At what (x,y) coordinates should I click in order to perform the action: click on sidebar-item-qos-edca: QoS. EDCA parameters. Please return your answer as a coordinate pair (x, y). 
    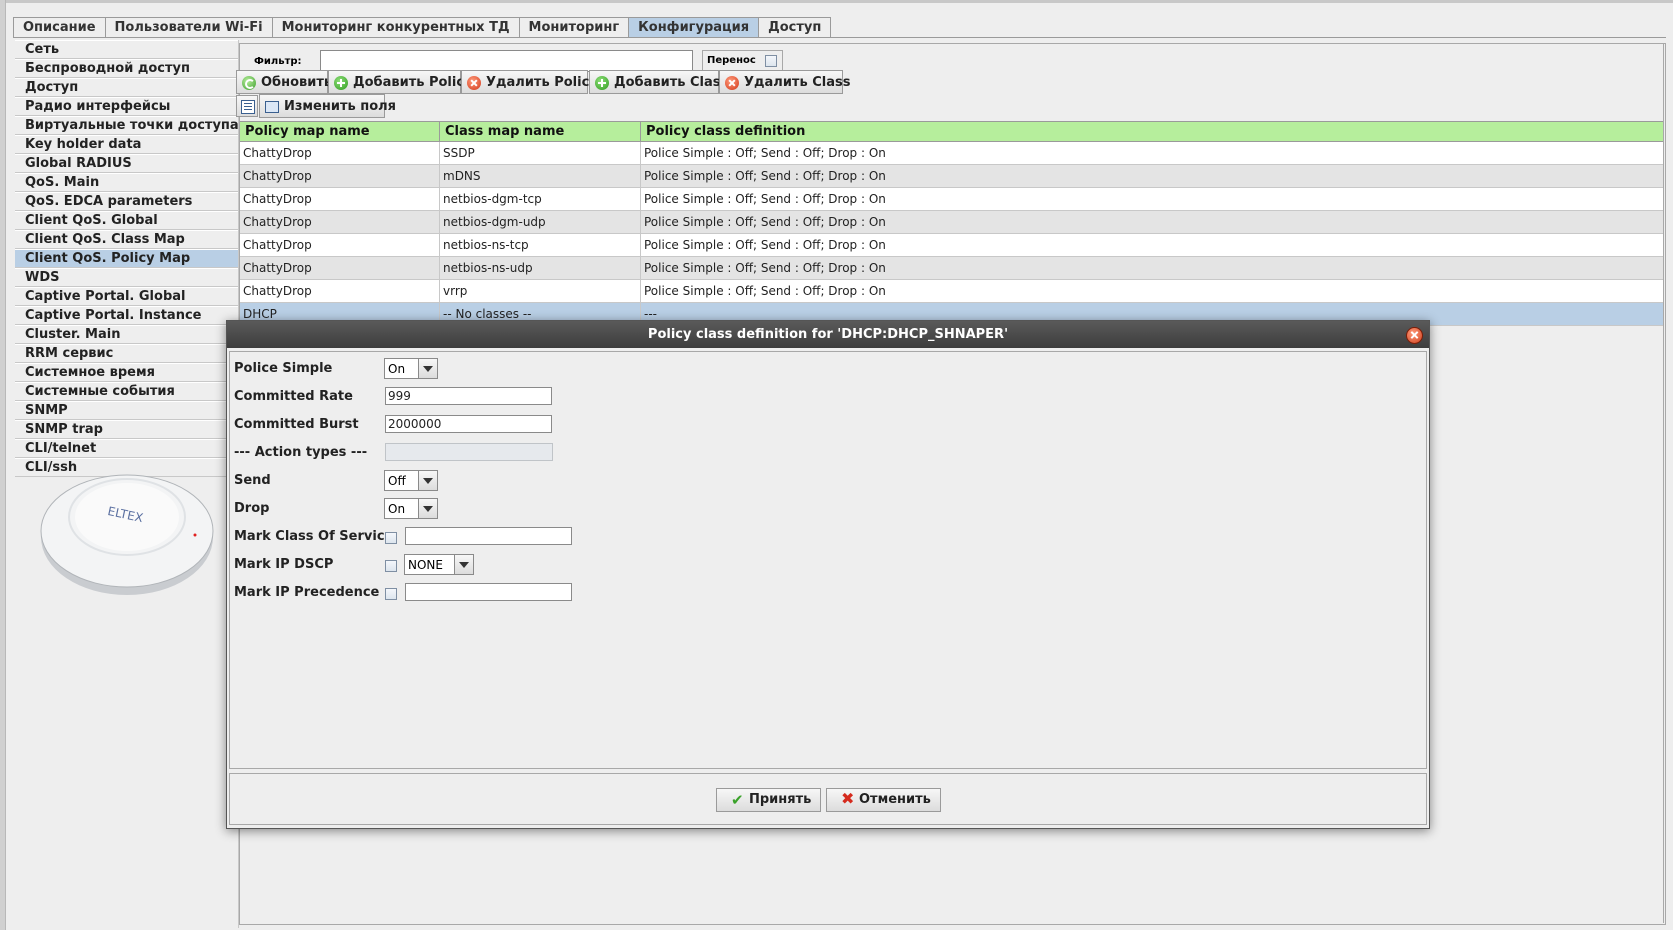
    Looking at the image, I should click on (126, 201).